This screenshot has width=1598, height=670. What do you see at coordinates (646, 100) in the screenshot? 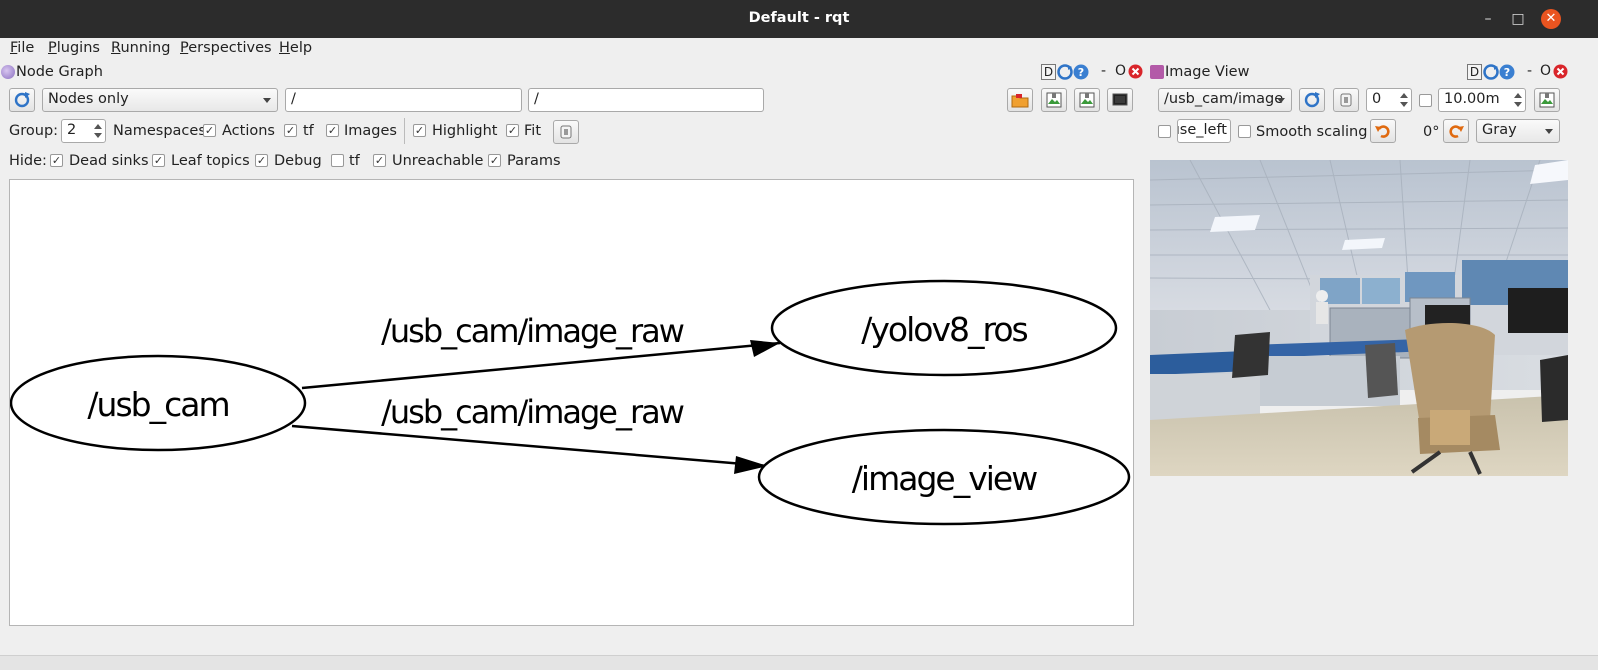
I see `topic-filter-input: /` at bounding box center [646, 100].